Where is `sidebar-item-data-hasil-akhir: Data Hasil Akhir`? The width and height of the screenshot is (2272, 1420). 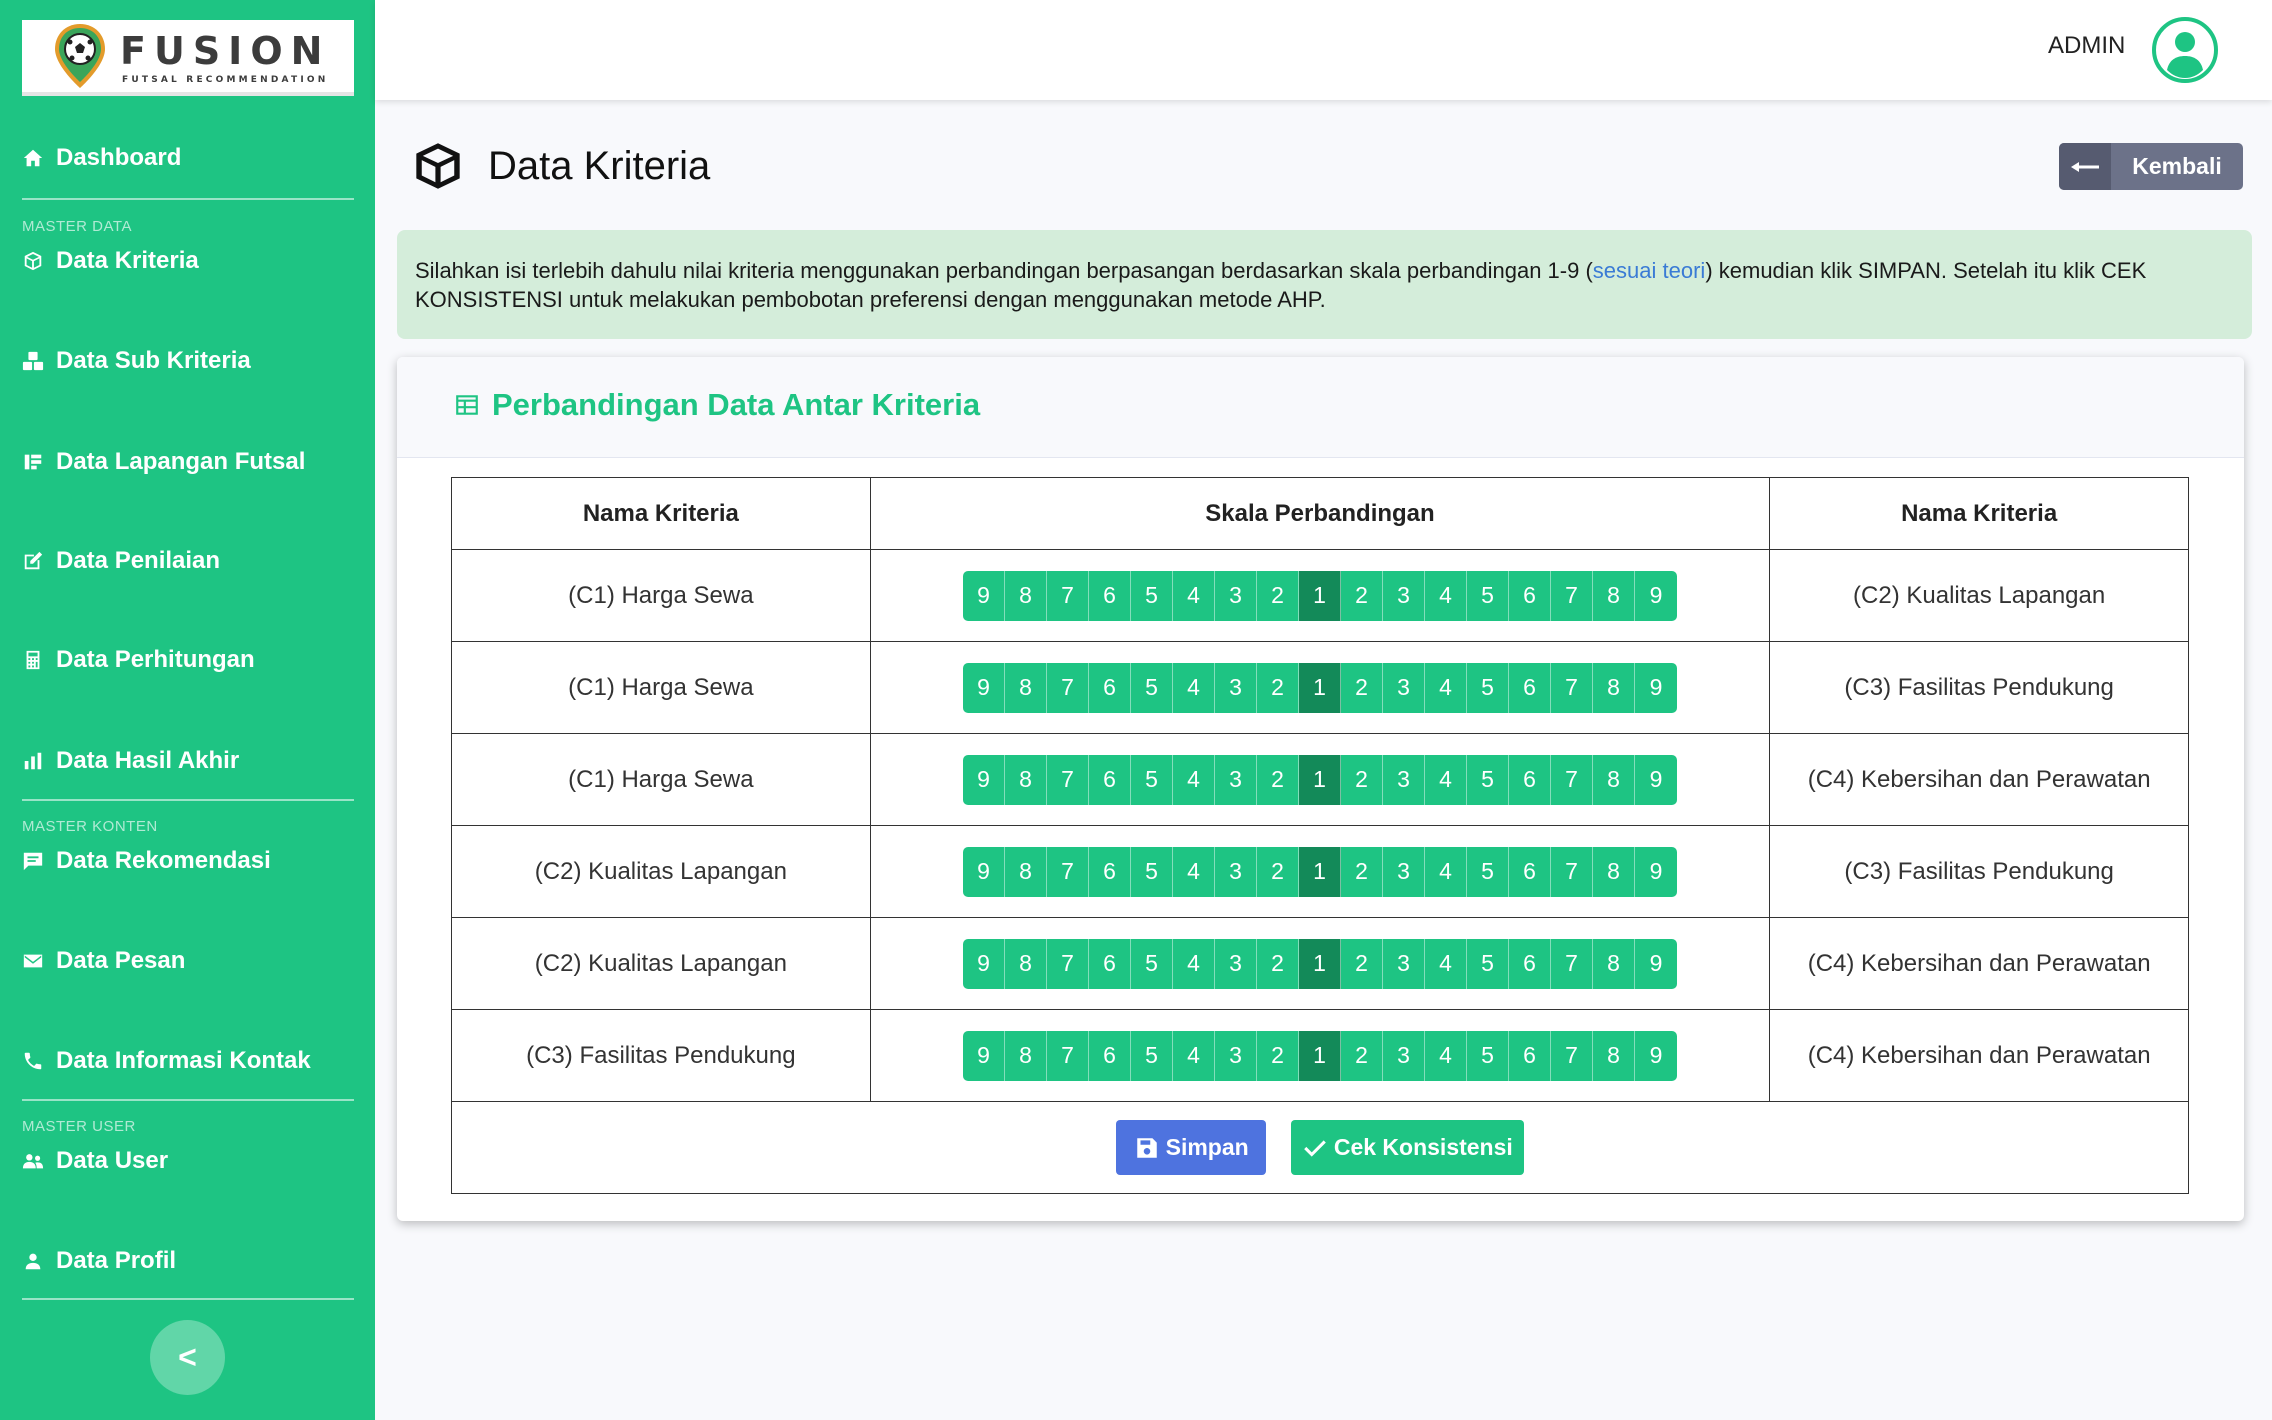
sidebar-item-data-hasil-akhir: Data Hasil Akhir is located at coordinates (130, 761).